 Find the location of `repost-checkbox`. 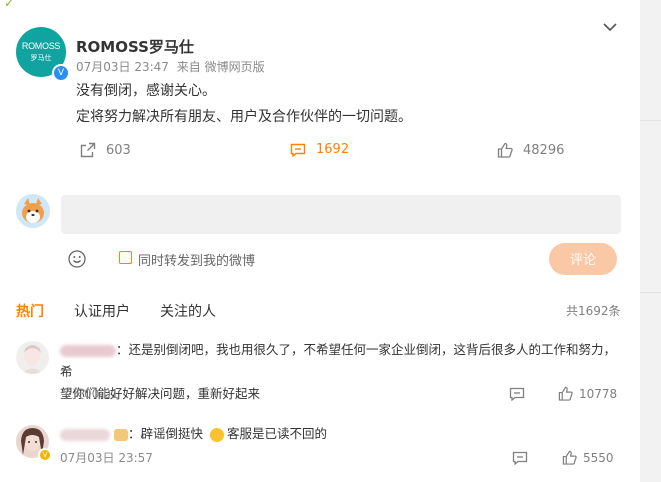

repost-checkbox is located at coordinates (125, 257).